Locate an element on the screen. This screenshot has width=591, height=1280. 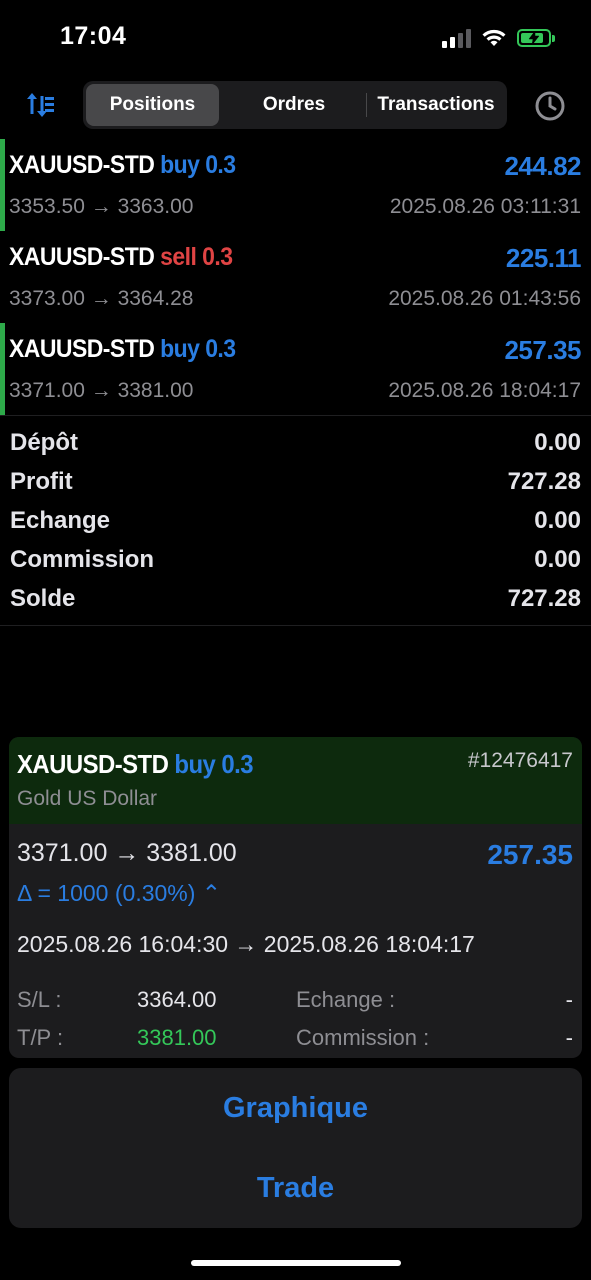
swap-label: Echange : is located at coordinates (346, 999).